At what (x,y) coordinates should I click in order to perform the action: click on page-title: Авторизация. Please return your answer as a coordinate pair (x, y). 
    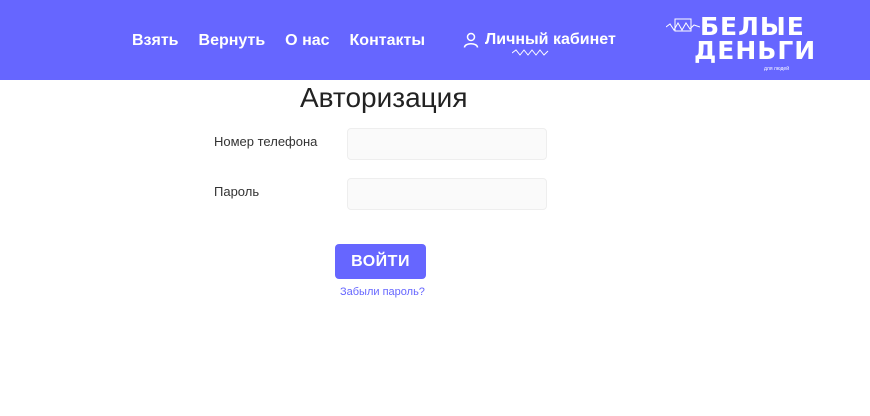
    Looking at the image, I should click on (384, 97).